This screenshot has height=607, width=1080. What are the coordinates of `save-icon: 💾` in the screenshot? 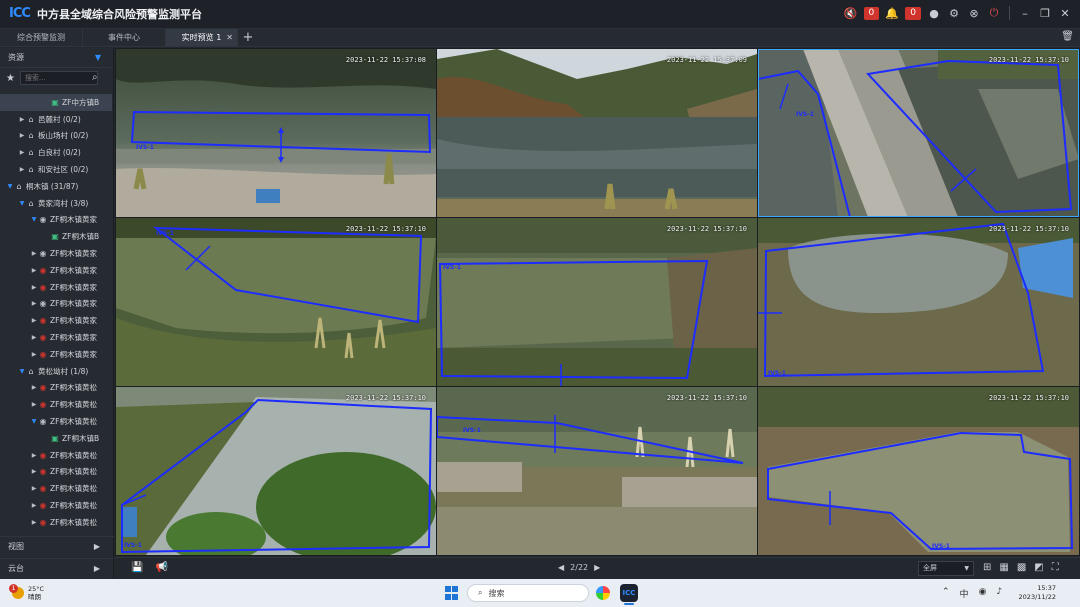 It's located at (137, 567).